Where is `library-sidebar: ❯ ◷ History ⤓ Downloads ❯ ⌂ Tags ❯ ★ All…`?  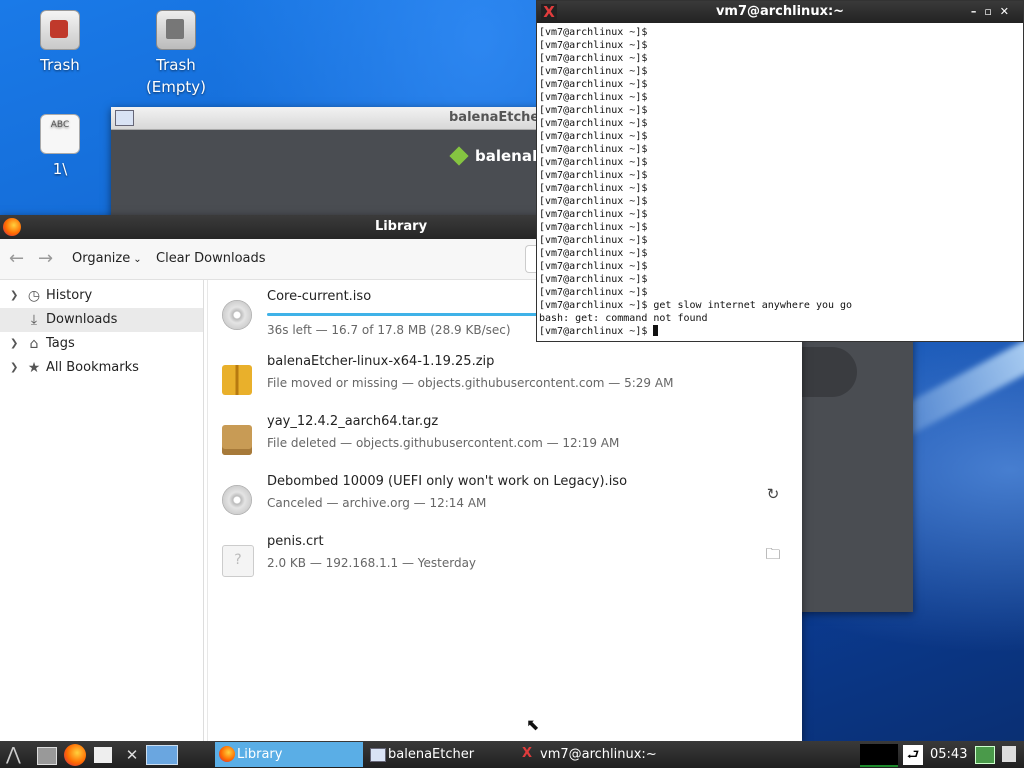
library-sidebar: ❯ ◷ History ⤓ Downloads ❯ ⌂ Tags ❯ ★ All… is located at coordinates (102, 511).